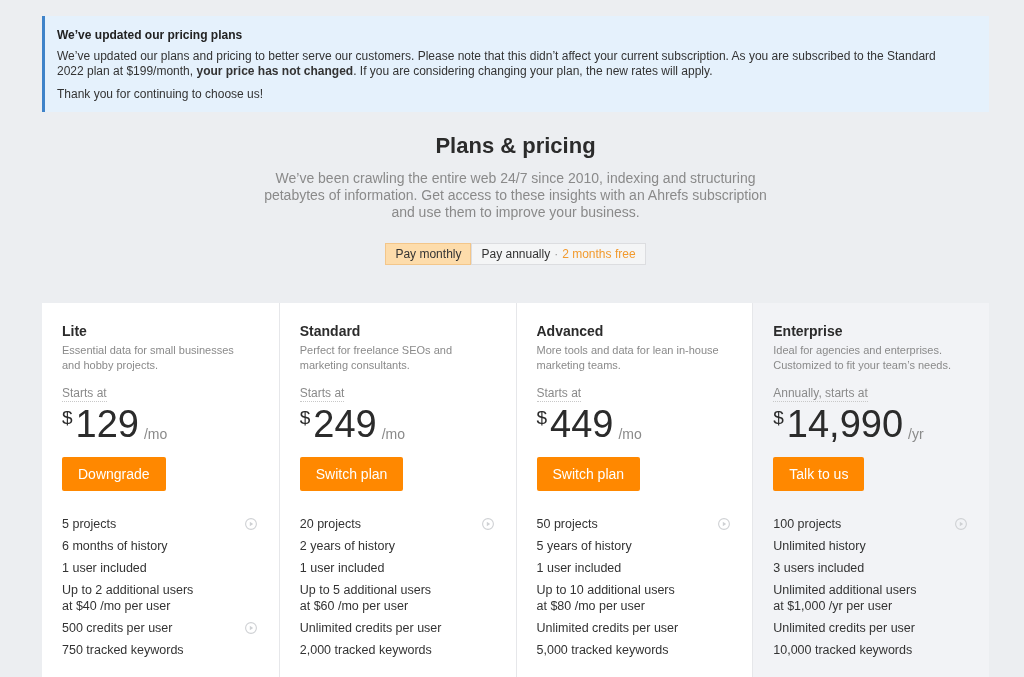 This screenshot has width=1024, height=677. I want to click on plan-name: Lite, so click(75, 331).